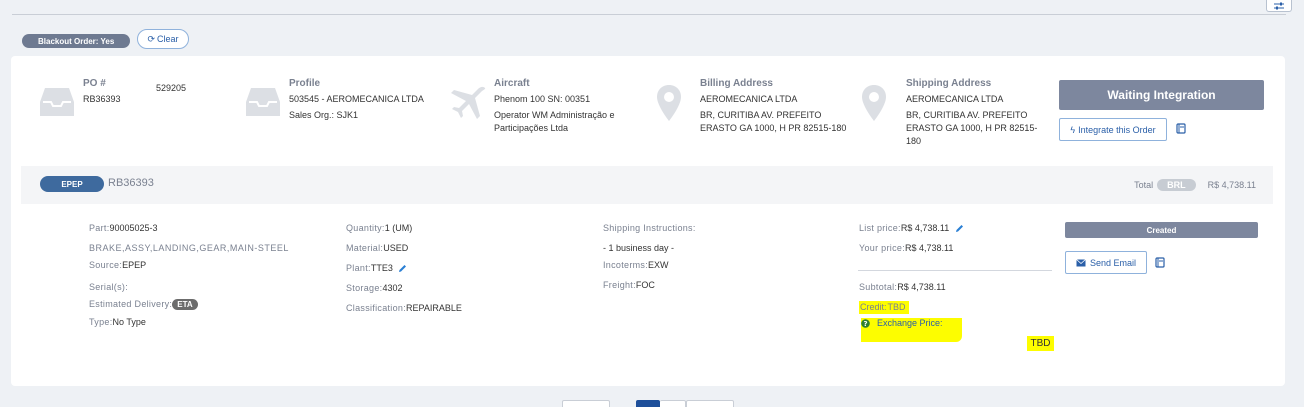  I want to click on book-icon, so click(1181, 128).